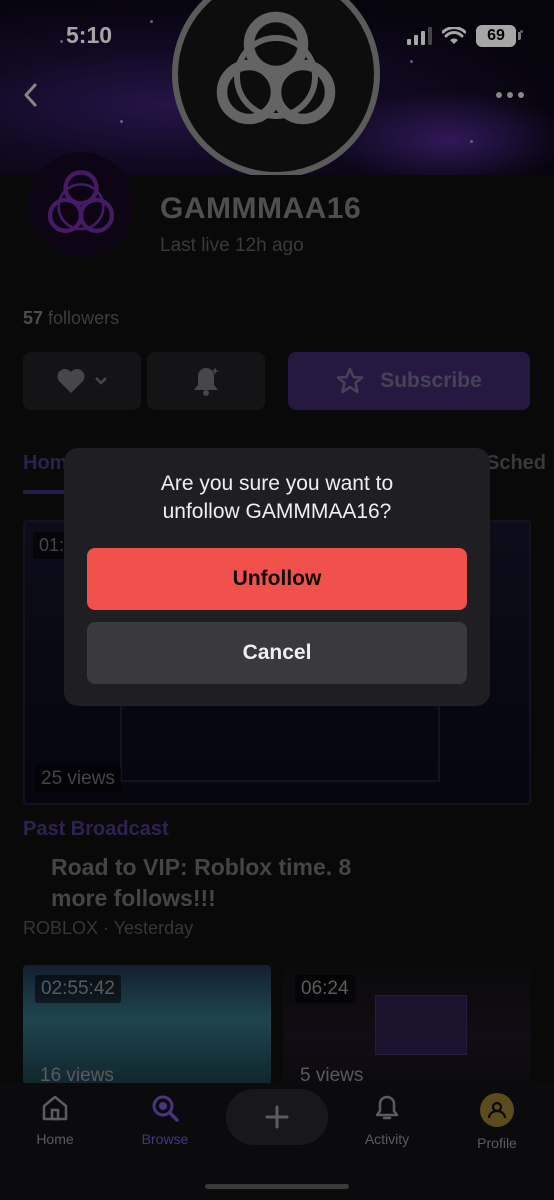  I want to click on nav-activity-label: Activity, so click(387, 1139).